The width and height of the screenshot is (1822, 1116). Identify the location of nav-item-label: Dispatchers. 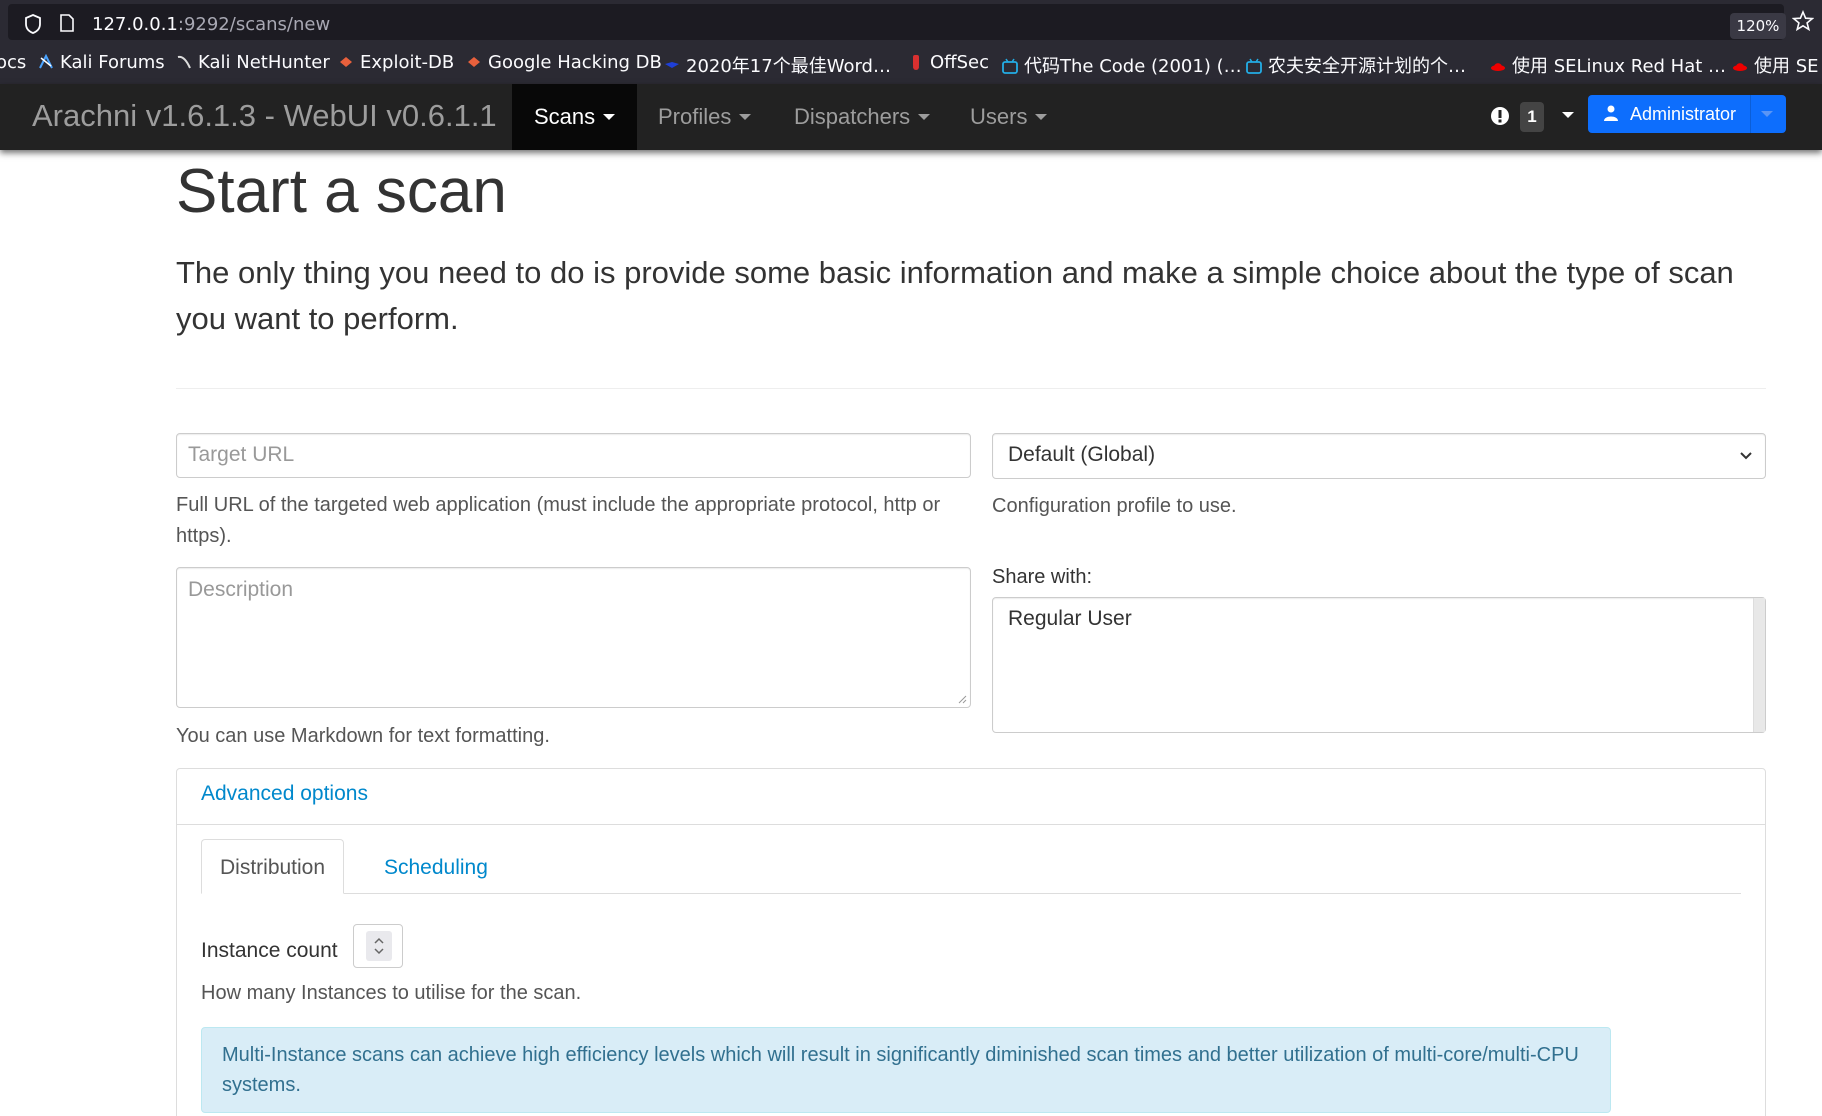
(852, 116).